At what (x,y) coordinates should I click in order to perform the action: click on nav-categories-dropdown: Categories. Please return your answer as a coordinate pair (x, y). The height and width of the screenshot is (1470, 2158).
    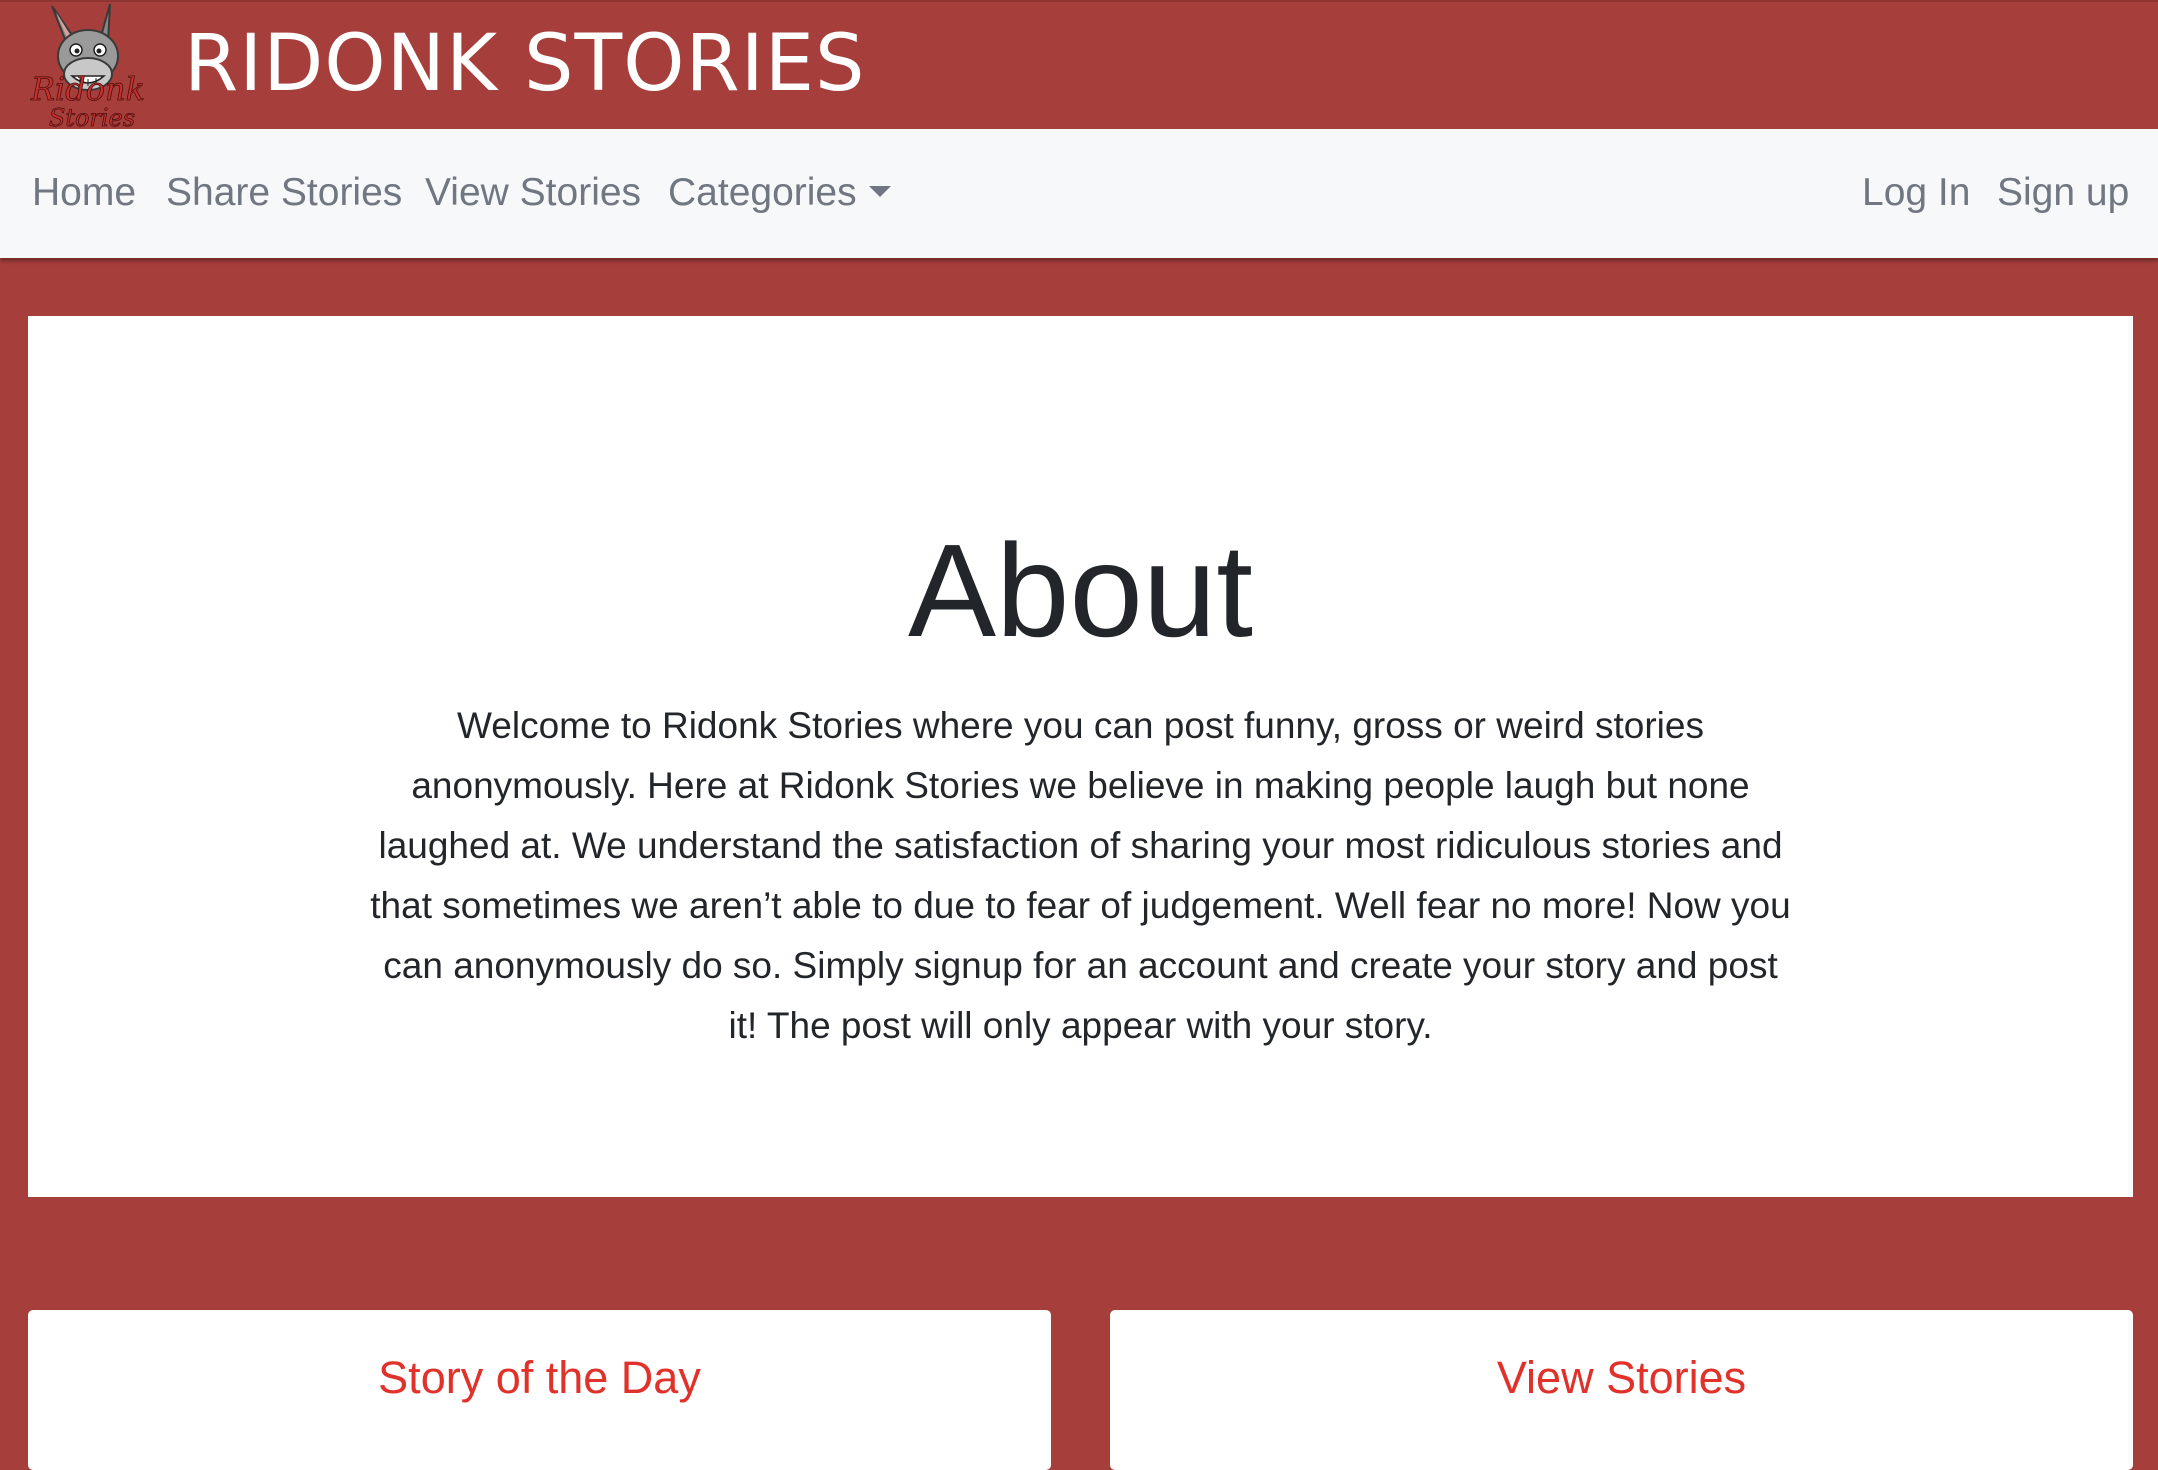
    Looking at the image, I should click on (779, 193).